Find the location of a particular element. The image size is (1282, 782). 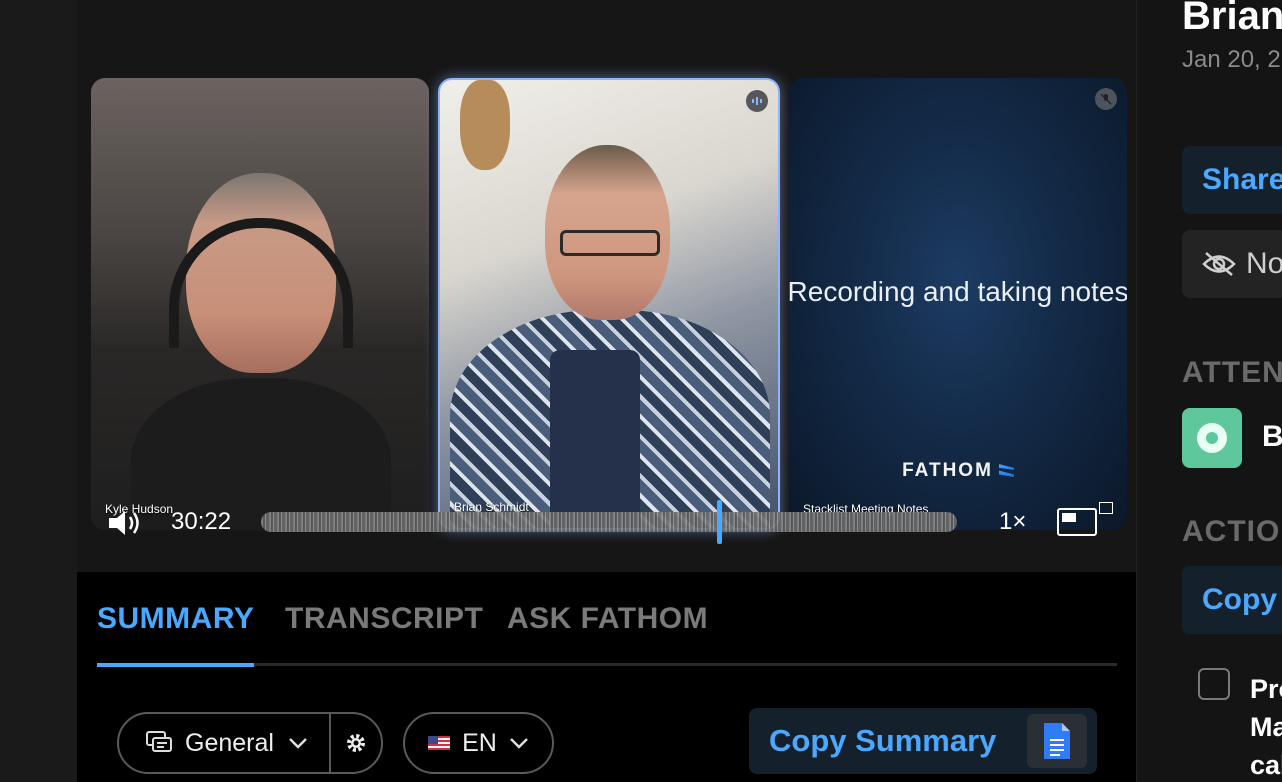

action-item-line: cal is located at coordinates (1266, 765).